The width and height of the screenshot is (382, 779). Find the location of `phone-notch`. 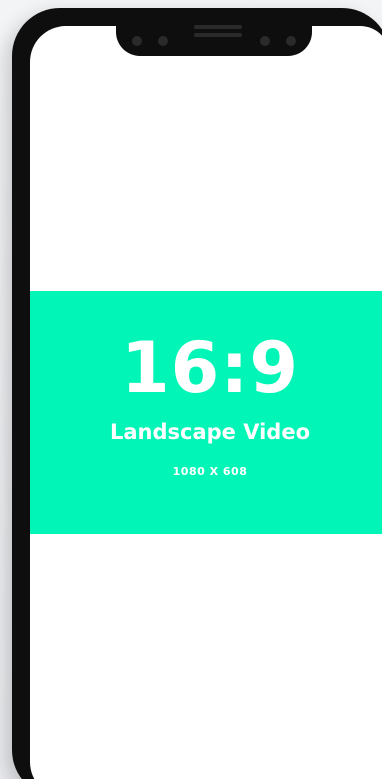

phone-notch is located at coordinates (214, 36).